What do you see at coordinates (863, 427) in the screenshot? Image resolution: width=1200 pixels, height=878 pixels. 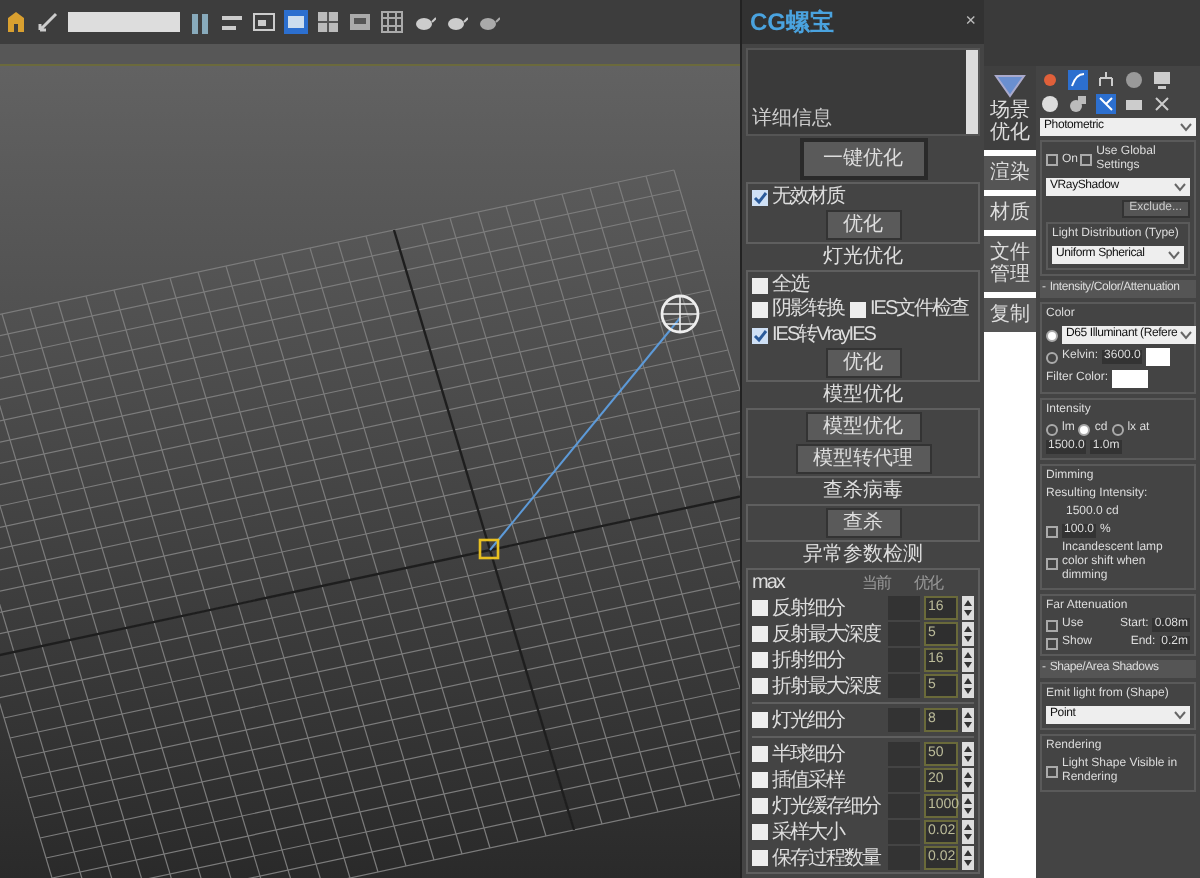 I see `model-button: 模型优化` at bounding box center [863, 427].